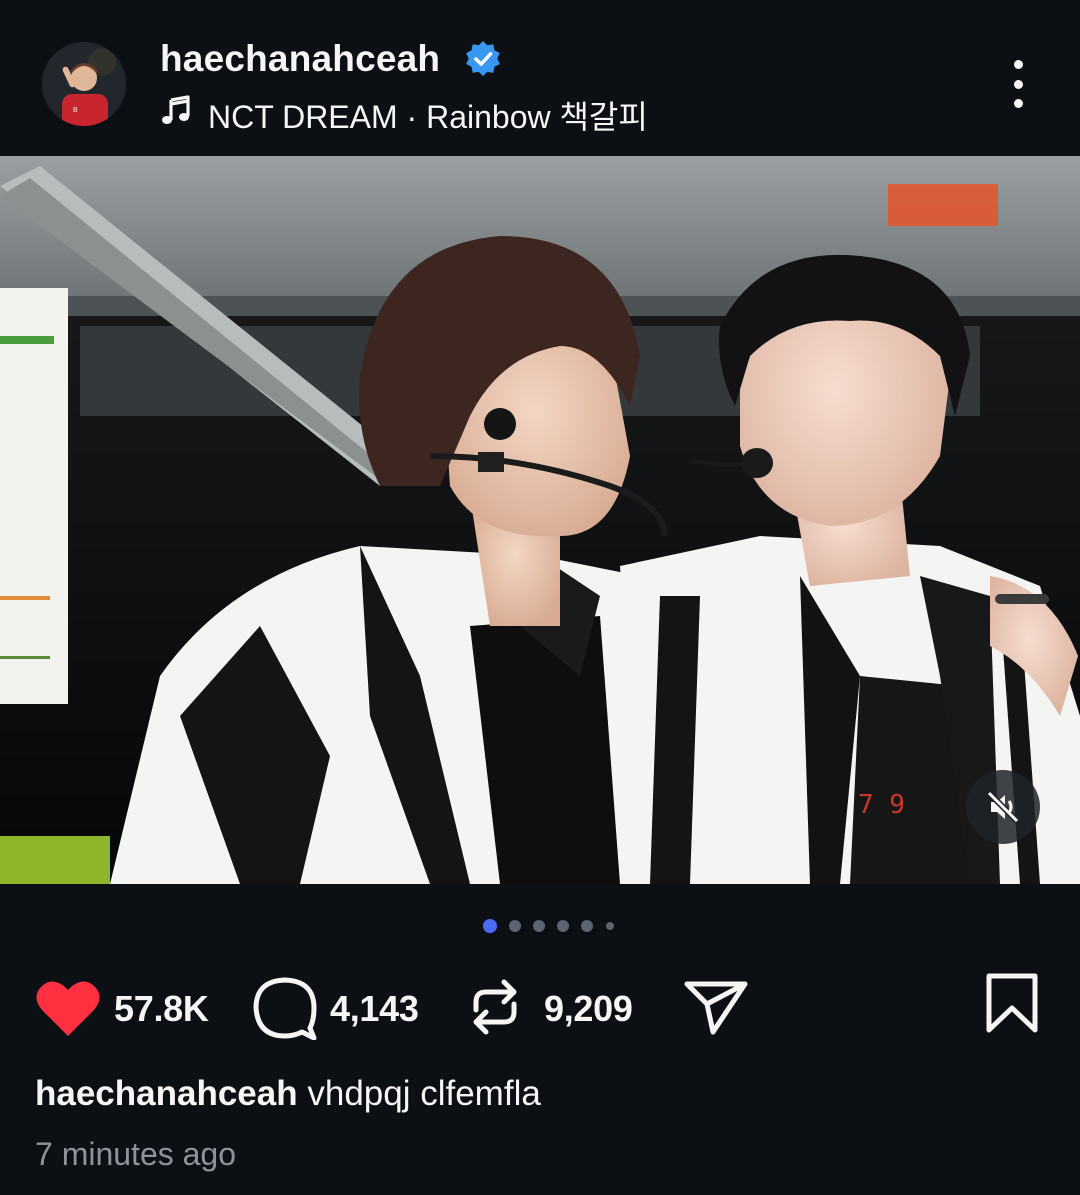 Image resolution: width=1080 pixels, height=1195 pixels. What do you see at coordinates (300, 59) in the screenshot?
I see `header-username: haechanahceah` at bounding box center [300, 59].